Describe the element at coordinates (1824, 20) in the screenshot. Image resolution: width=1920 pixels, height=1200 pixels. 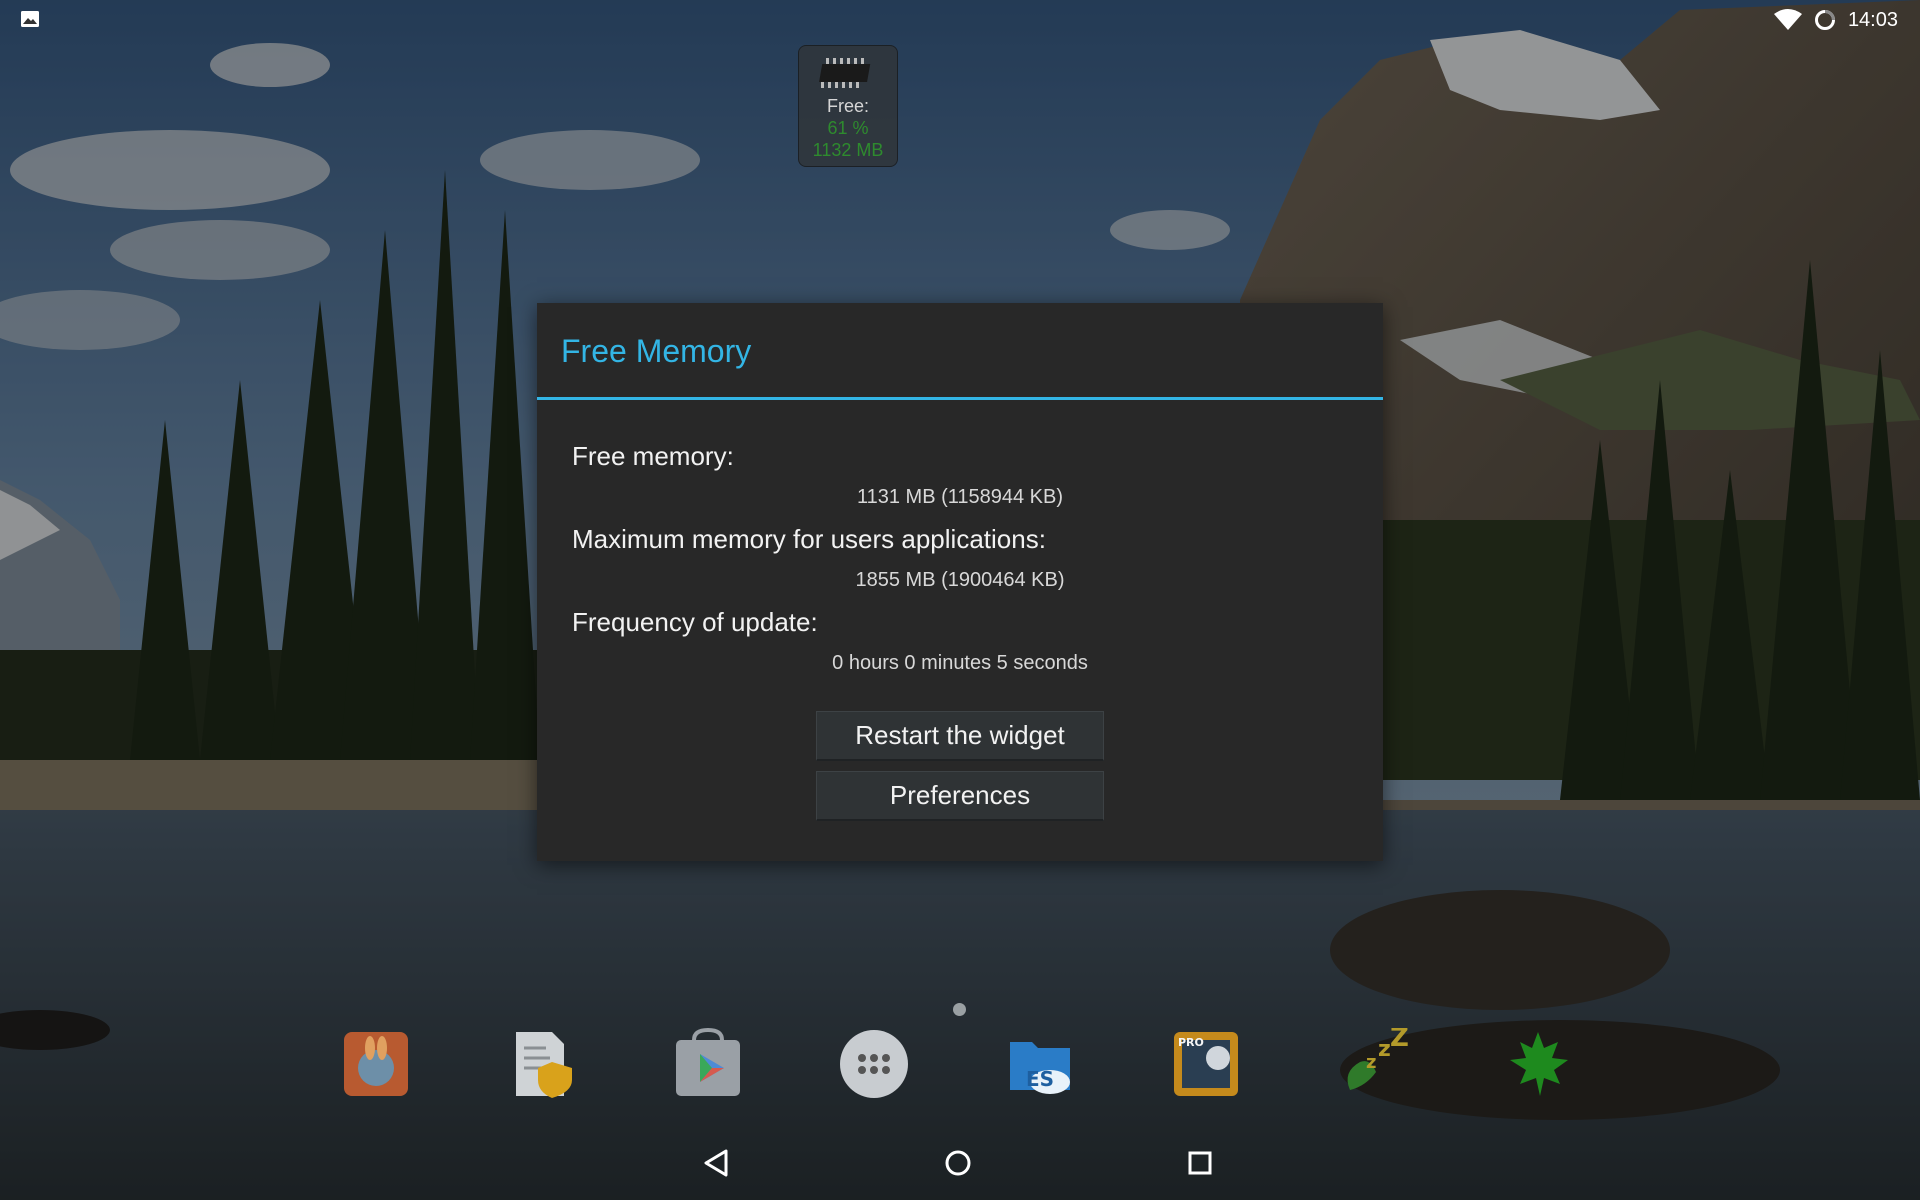
I see `sync-icon` at that location.